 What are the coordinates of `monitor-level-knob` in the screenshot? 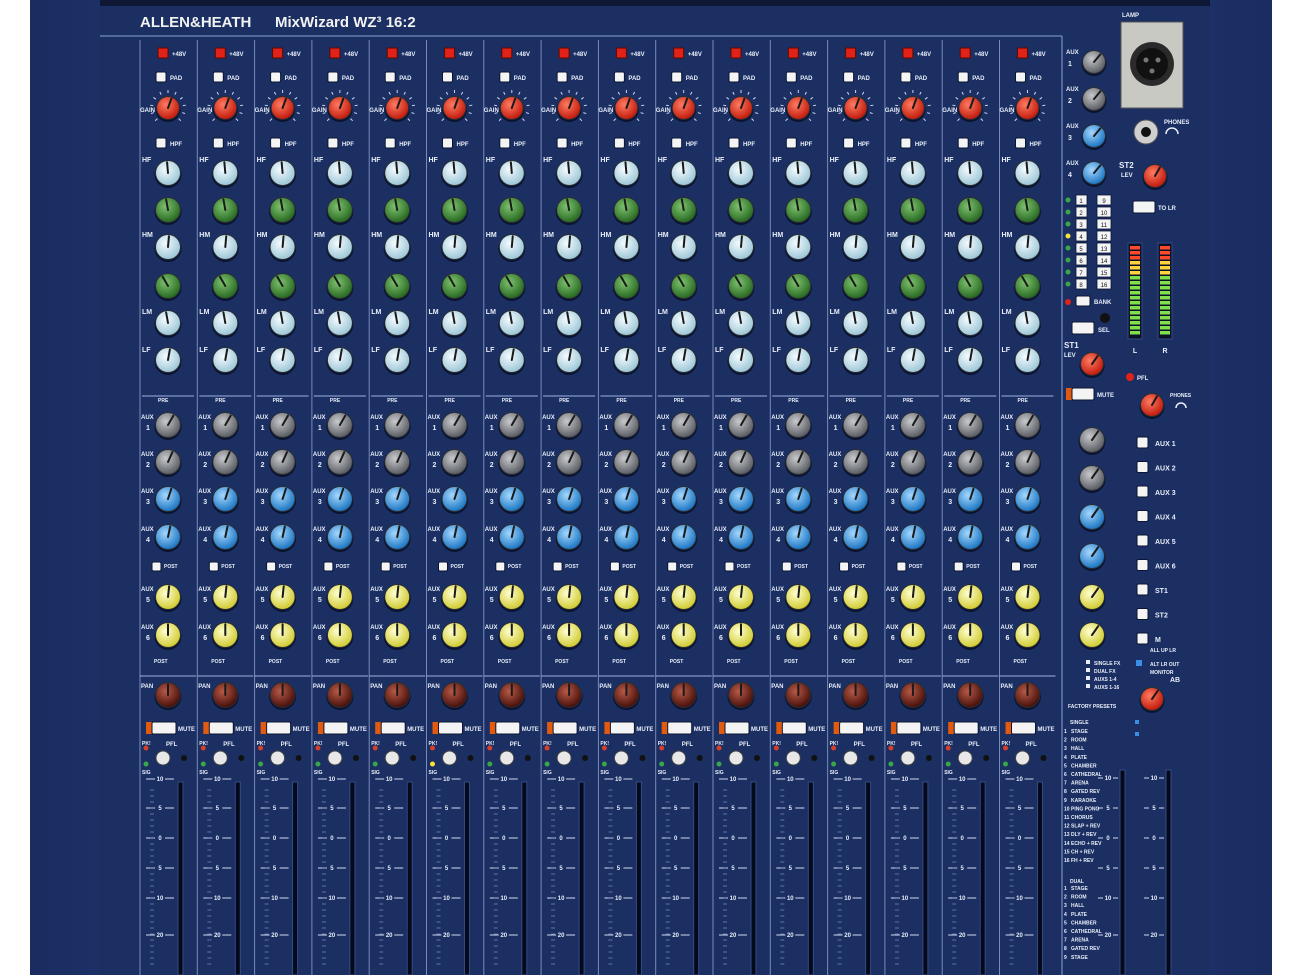 It's located at (1152, 700).